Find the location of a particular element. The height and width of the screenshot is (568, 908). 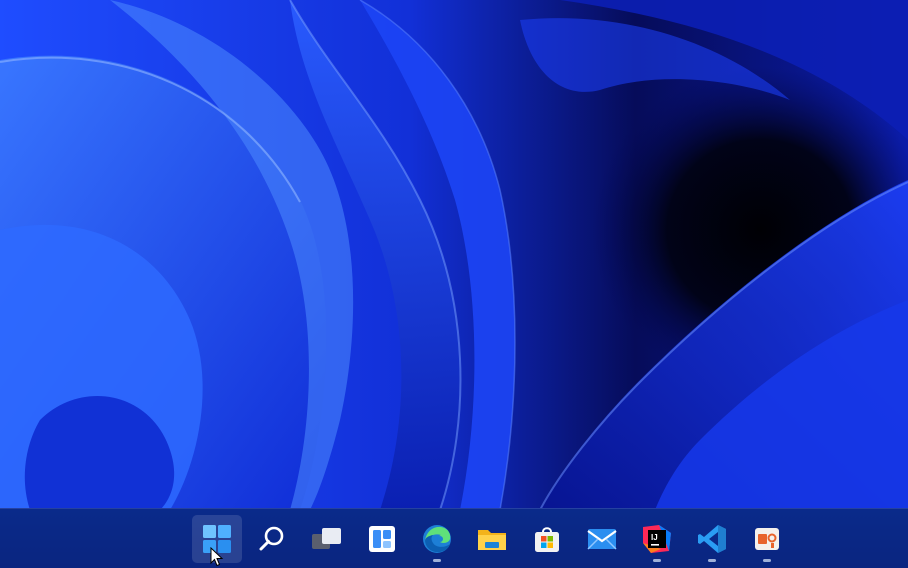

file-explorer-button is located at coordinates (492, 539).